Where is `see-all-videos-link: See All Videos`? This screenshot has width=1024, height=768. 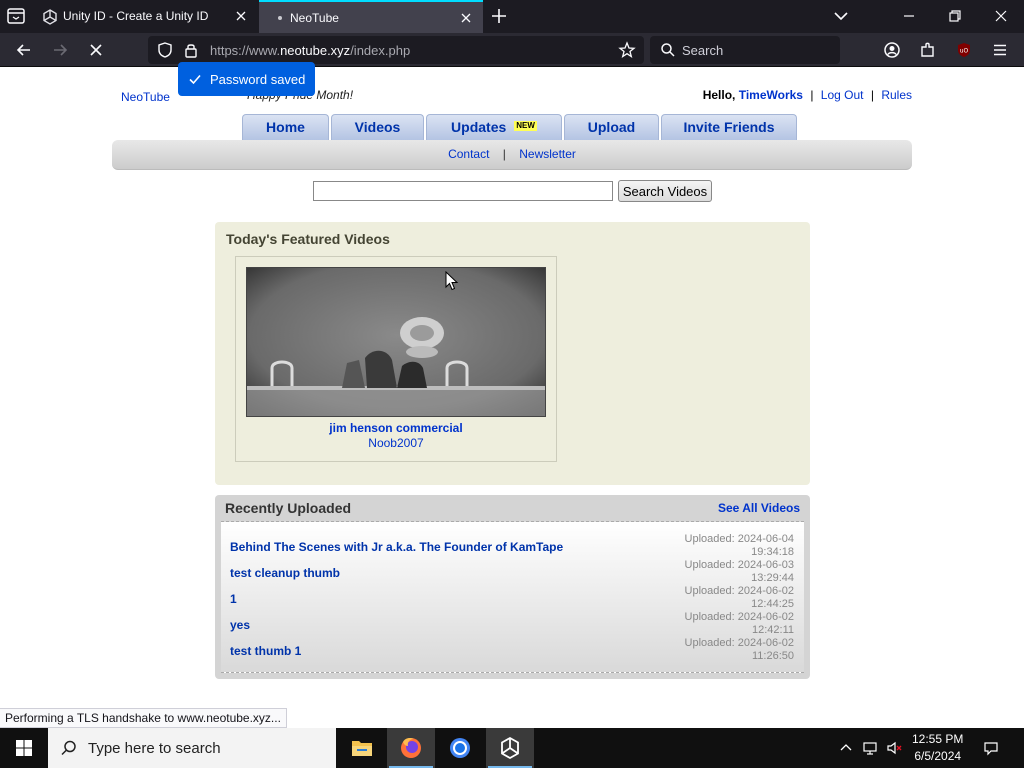 see-all-videos-link: See All Videos is located at coordinates (759, 508).